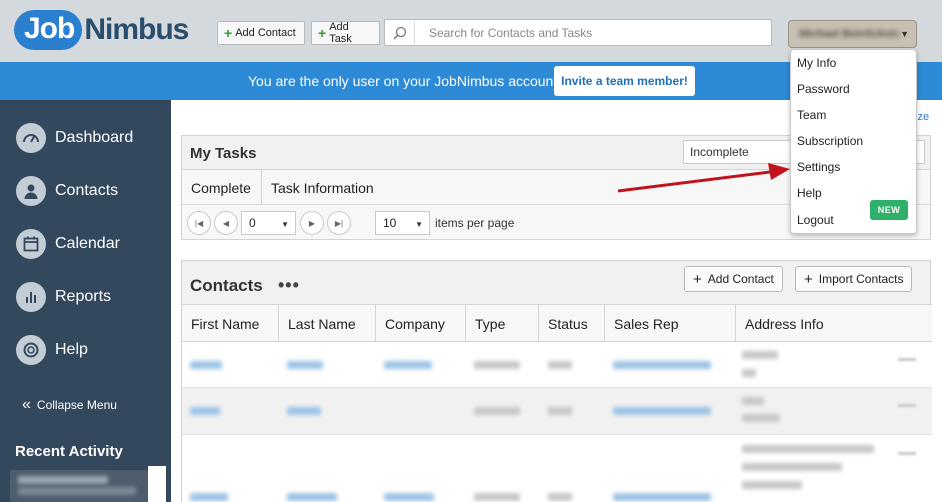 This screenshot has width=942, height=502. What do you see at coordinates (740, 279) in the screenshot?
I see `add-contact-panel-label: Add Contact` at bounding box center [740, 279].